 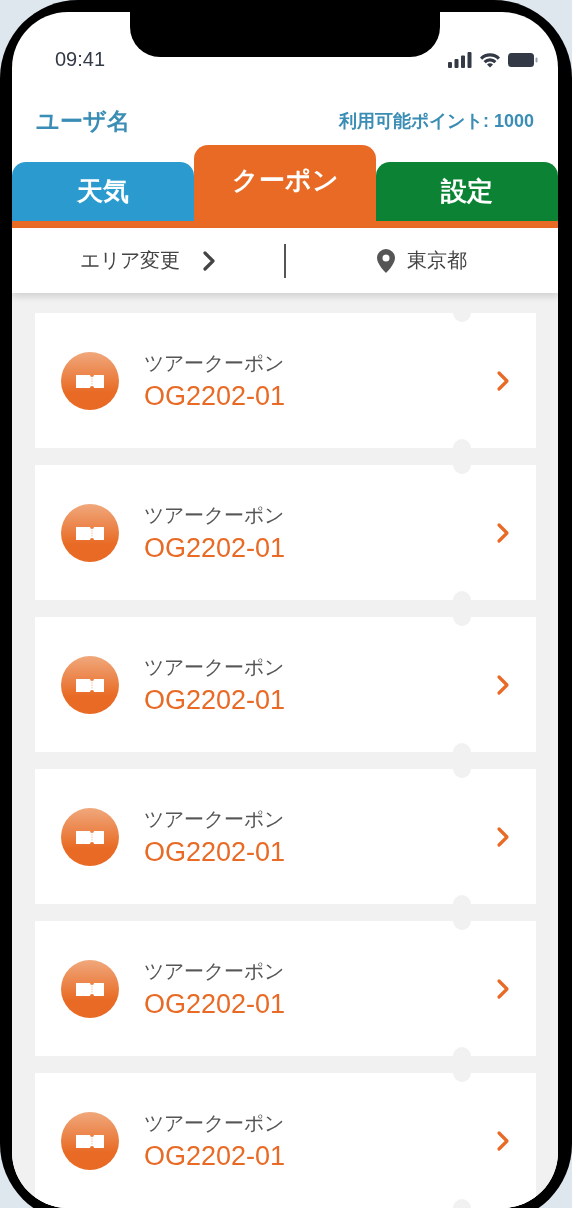 I want to click on area-change-link: エリア変更, so click(x=148, y=261).